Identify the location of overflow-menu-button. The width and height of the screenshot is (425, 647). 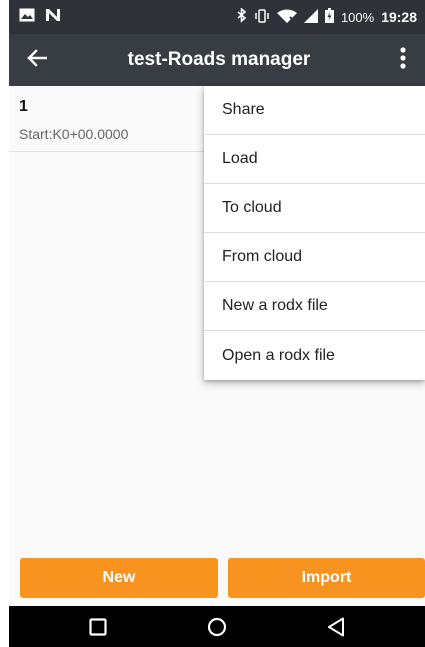
(403, 60).